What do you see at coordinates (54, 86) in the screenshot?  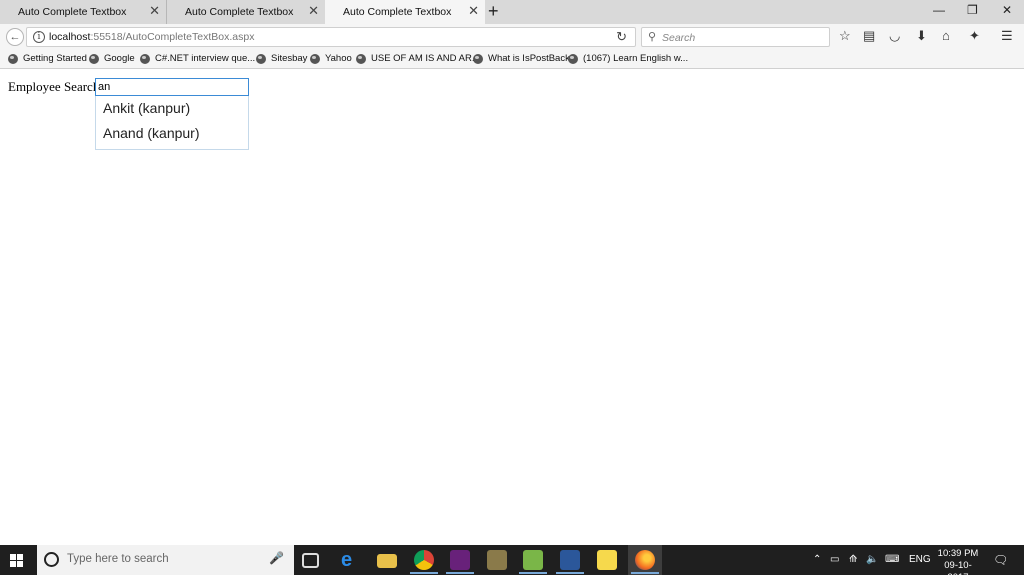 I see `employee-search-label: Employee Search` at bounding box center [54, 86].